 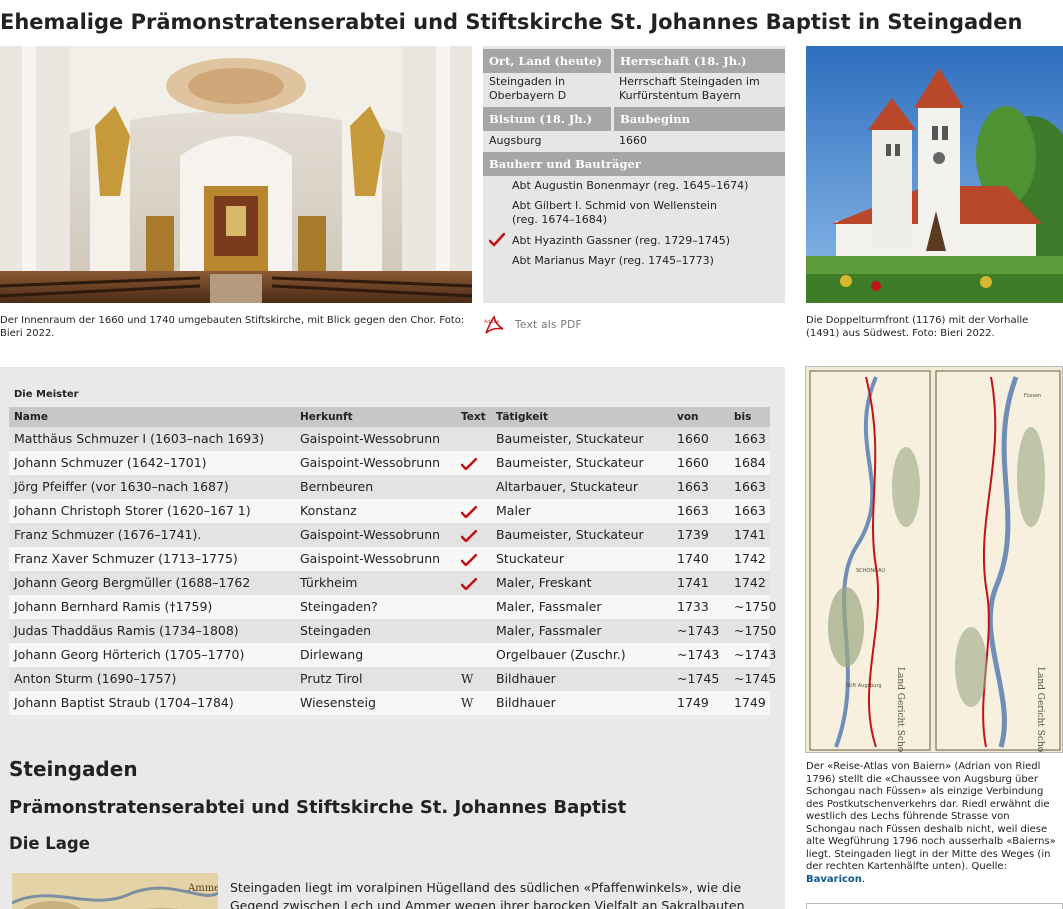 I want to click on column-header-name: Name, so click(x=31, y=417).